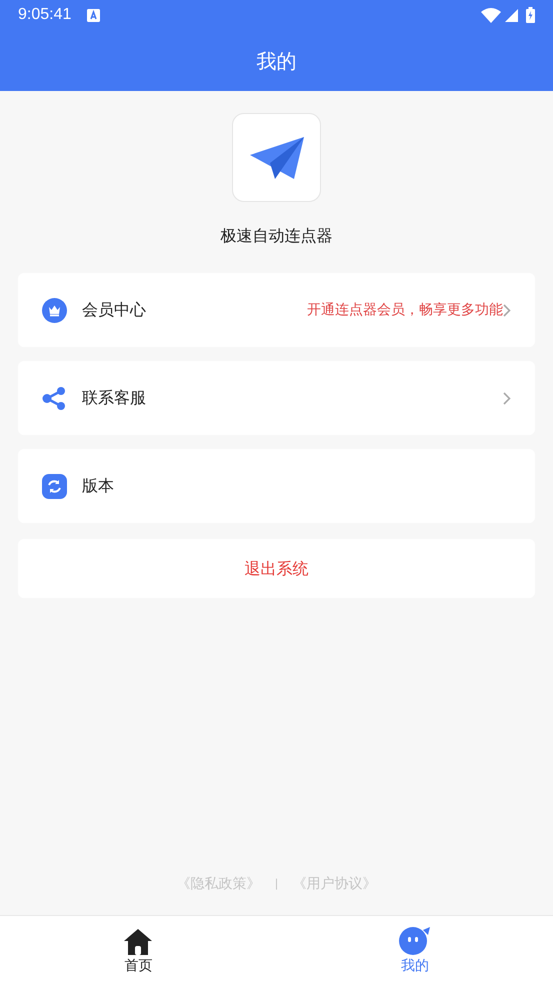  Describe the element at coordinates (276, 61) in the screenshot. I see `page-title: 我的` at that location.